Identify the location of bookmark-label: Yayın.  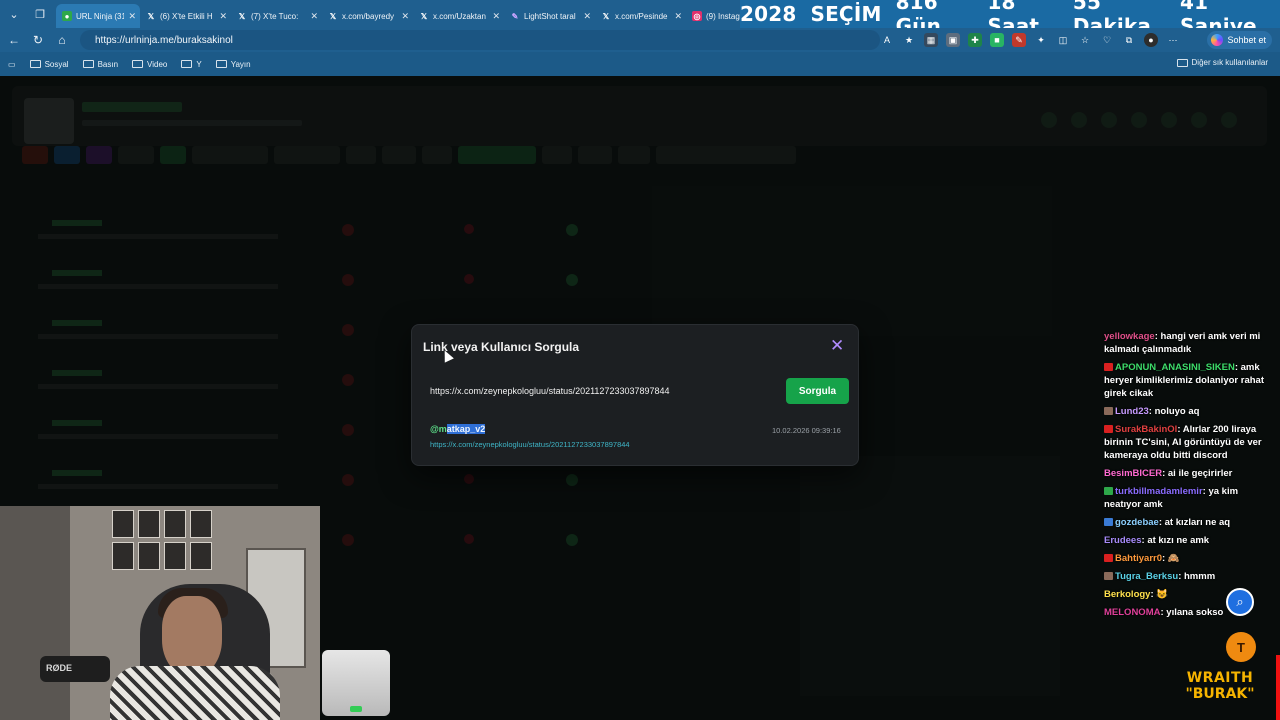
(240, 64).